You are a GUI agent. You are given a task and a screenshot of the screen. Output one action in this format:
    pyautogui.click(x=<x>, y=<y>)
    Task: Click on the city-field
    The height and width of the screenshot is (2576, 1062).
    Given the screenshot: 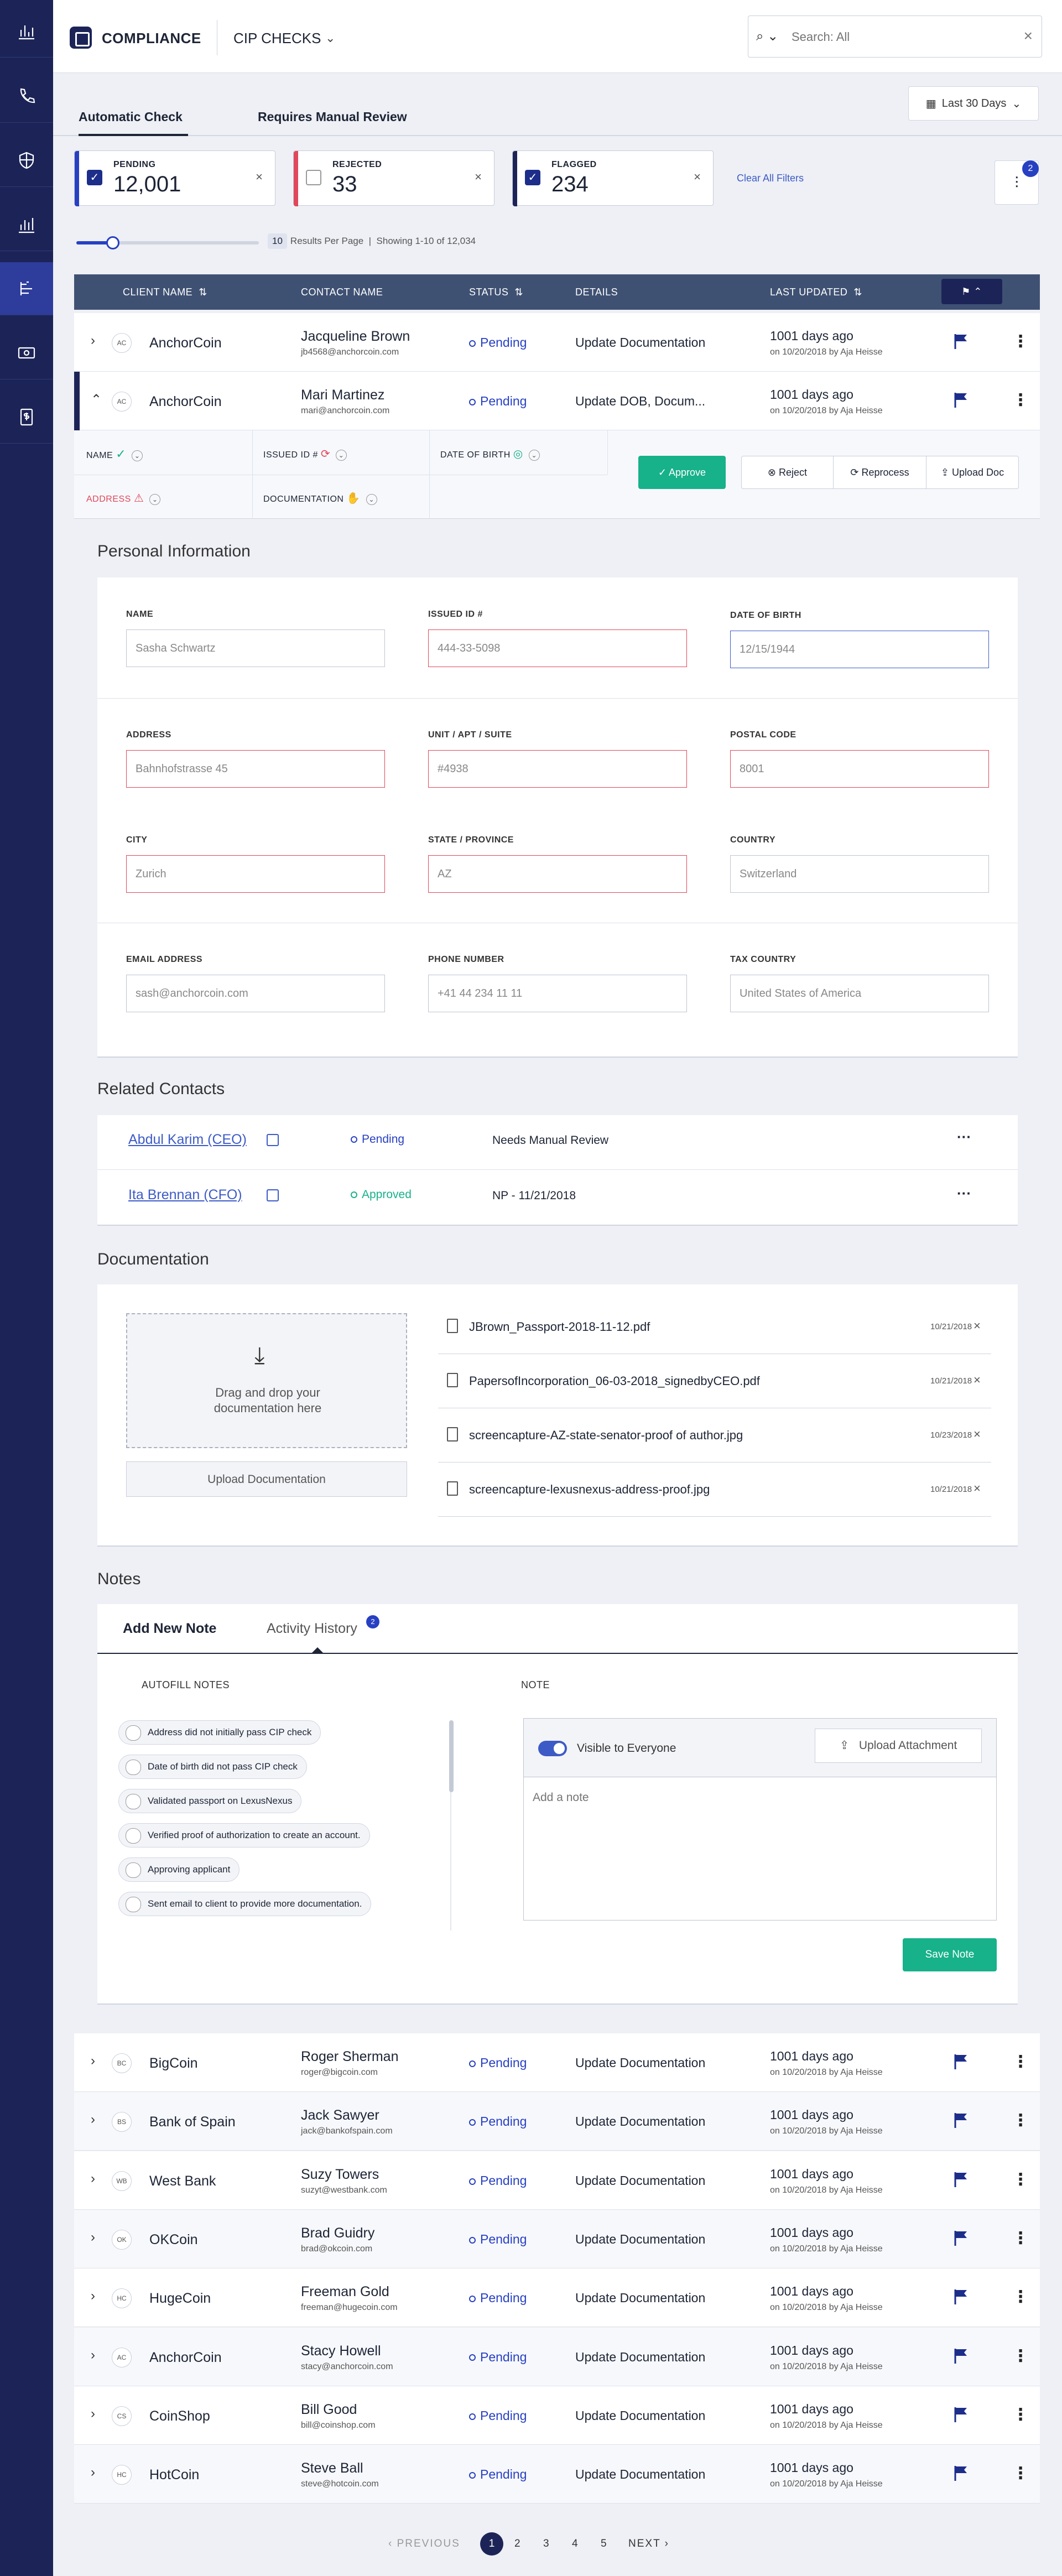 What is the action you would take?
    pyautogui.click(x=255, y=874)
    